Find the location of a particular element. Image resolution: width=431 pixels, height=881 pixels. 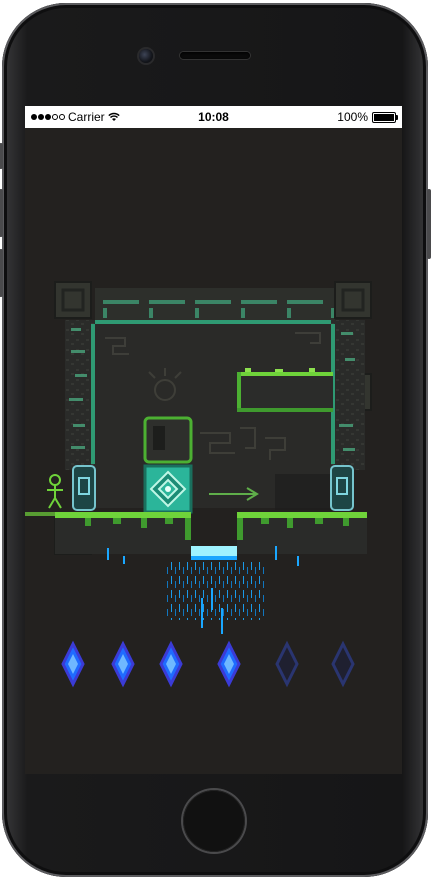

pushable-crate is located at coordinates (168, 489).